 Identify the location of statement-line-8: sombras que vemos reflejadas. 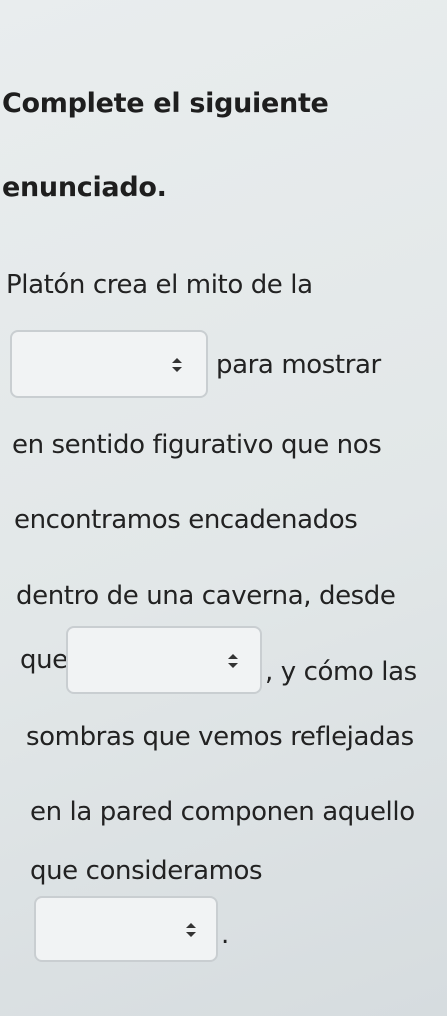
(220, 737).